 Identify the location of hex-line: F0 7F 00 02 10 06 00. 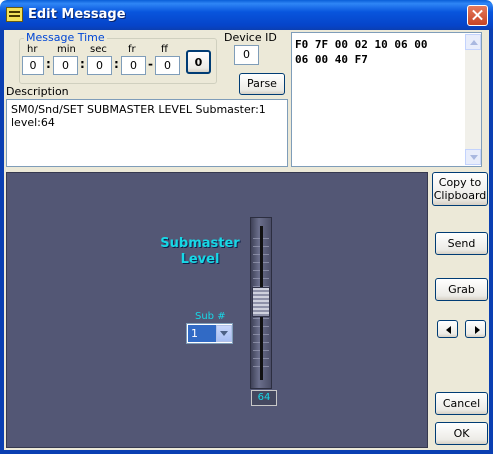
(361, 44).